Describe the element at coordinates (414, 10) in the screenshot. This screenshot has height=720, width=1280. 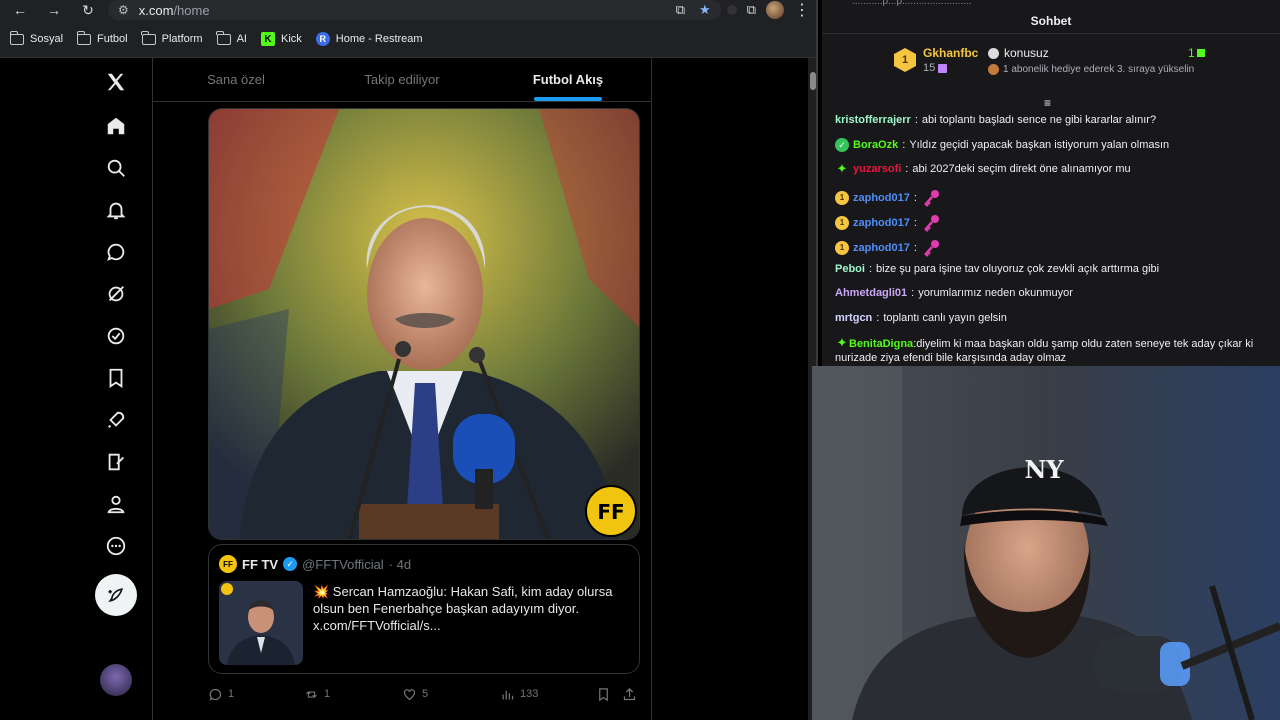
I see `address-bar: ⚙ x.com/home ⧉ ★` at that location.